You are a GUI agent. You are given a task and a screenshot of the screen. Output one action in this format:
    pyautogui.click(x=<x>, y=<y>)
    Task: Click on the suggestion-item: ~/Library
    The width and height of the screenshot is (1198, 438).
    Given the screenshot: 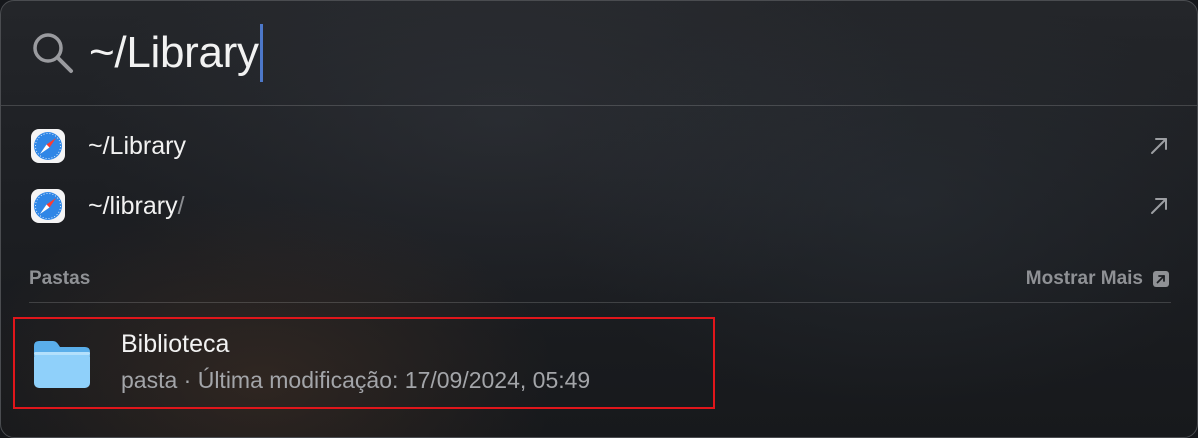 What is the action you would take?
    pyautogui.click(x=599, y=146)
    